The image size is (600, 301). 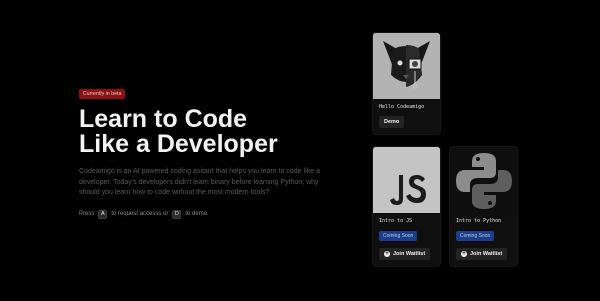 I want to click on robot-dog-icon, so click(x=406, y=66).